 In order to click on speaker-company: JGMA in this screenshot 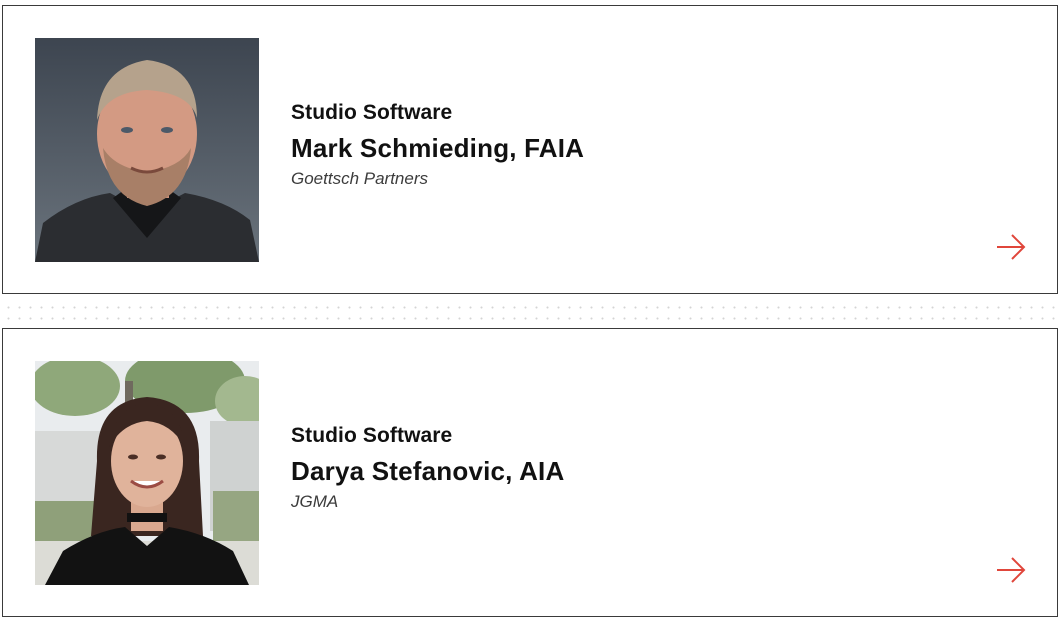, I will do `click(315, 501)`.